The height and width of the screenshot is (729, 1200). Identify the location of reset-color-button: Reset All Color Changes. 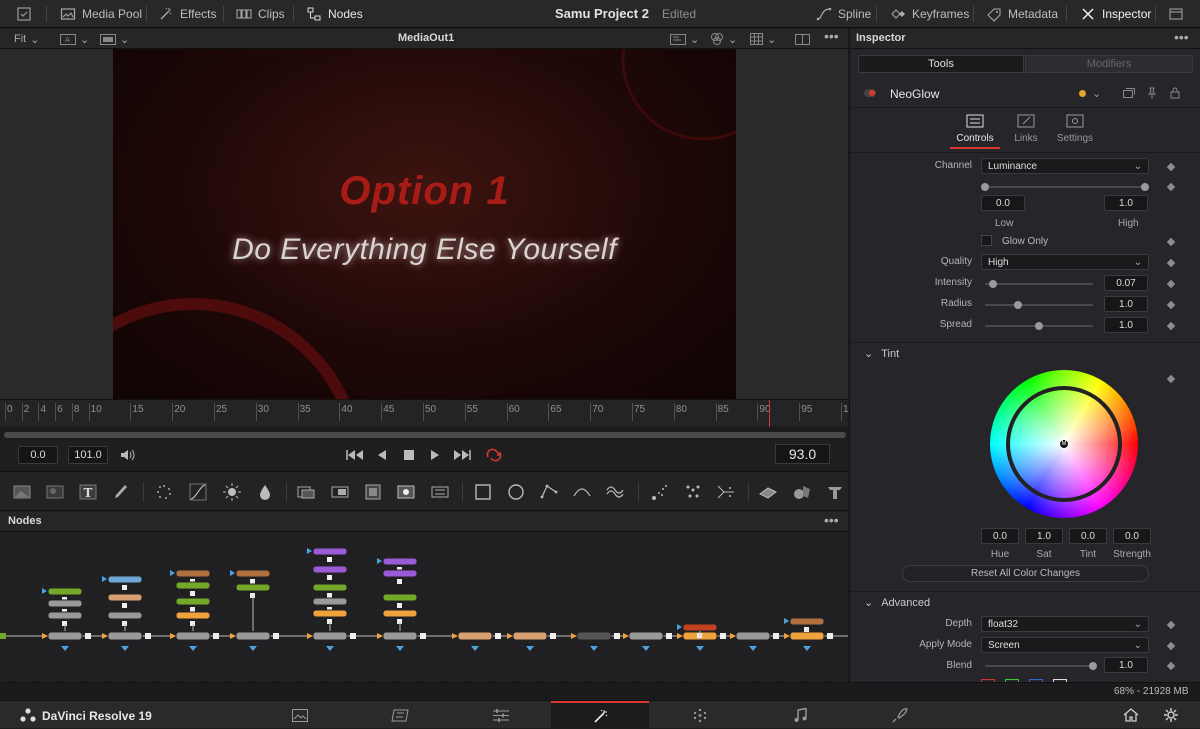
(1025, 573).